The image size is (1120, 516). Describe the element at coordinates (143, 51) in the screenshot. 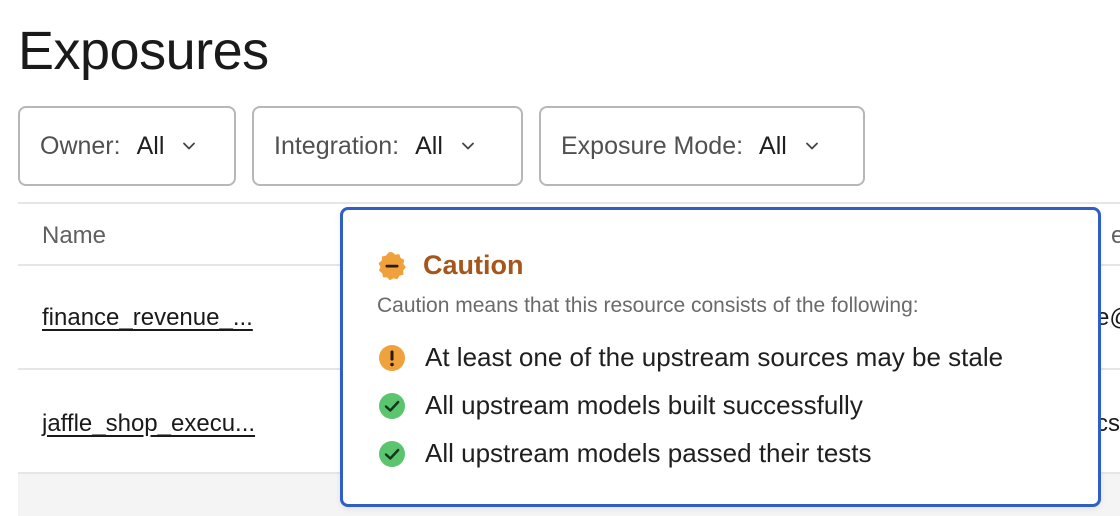

I see `page-title: Exposures` at that location.